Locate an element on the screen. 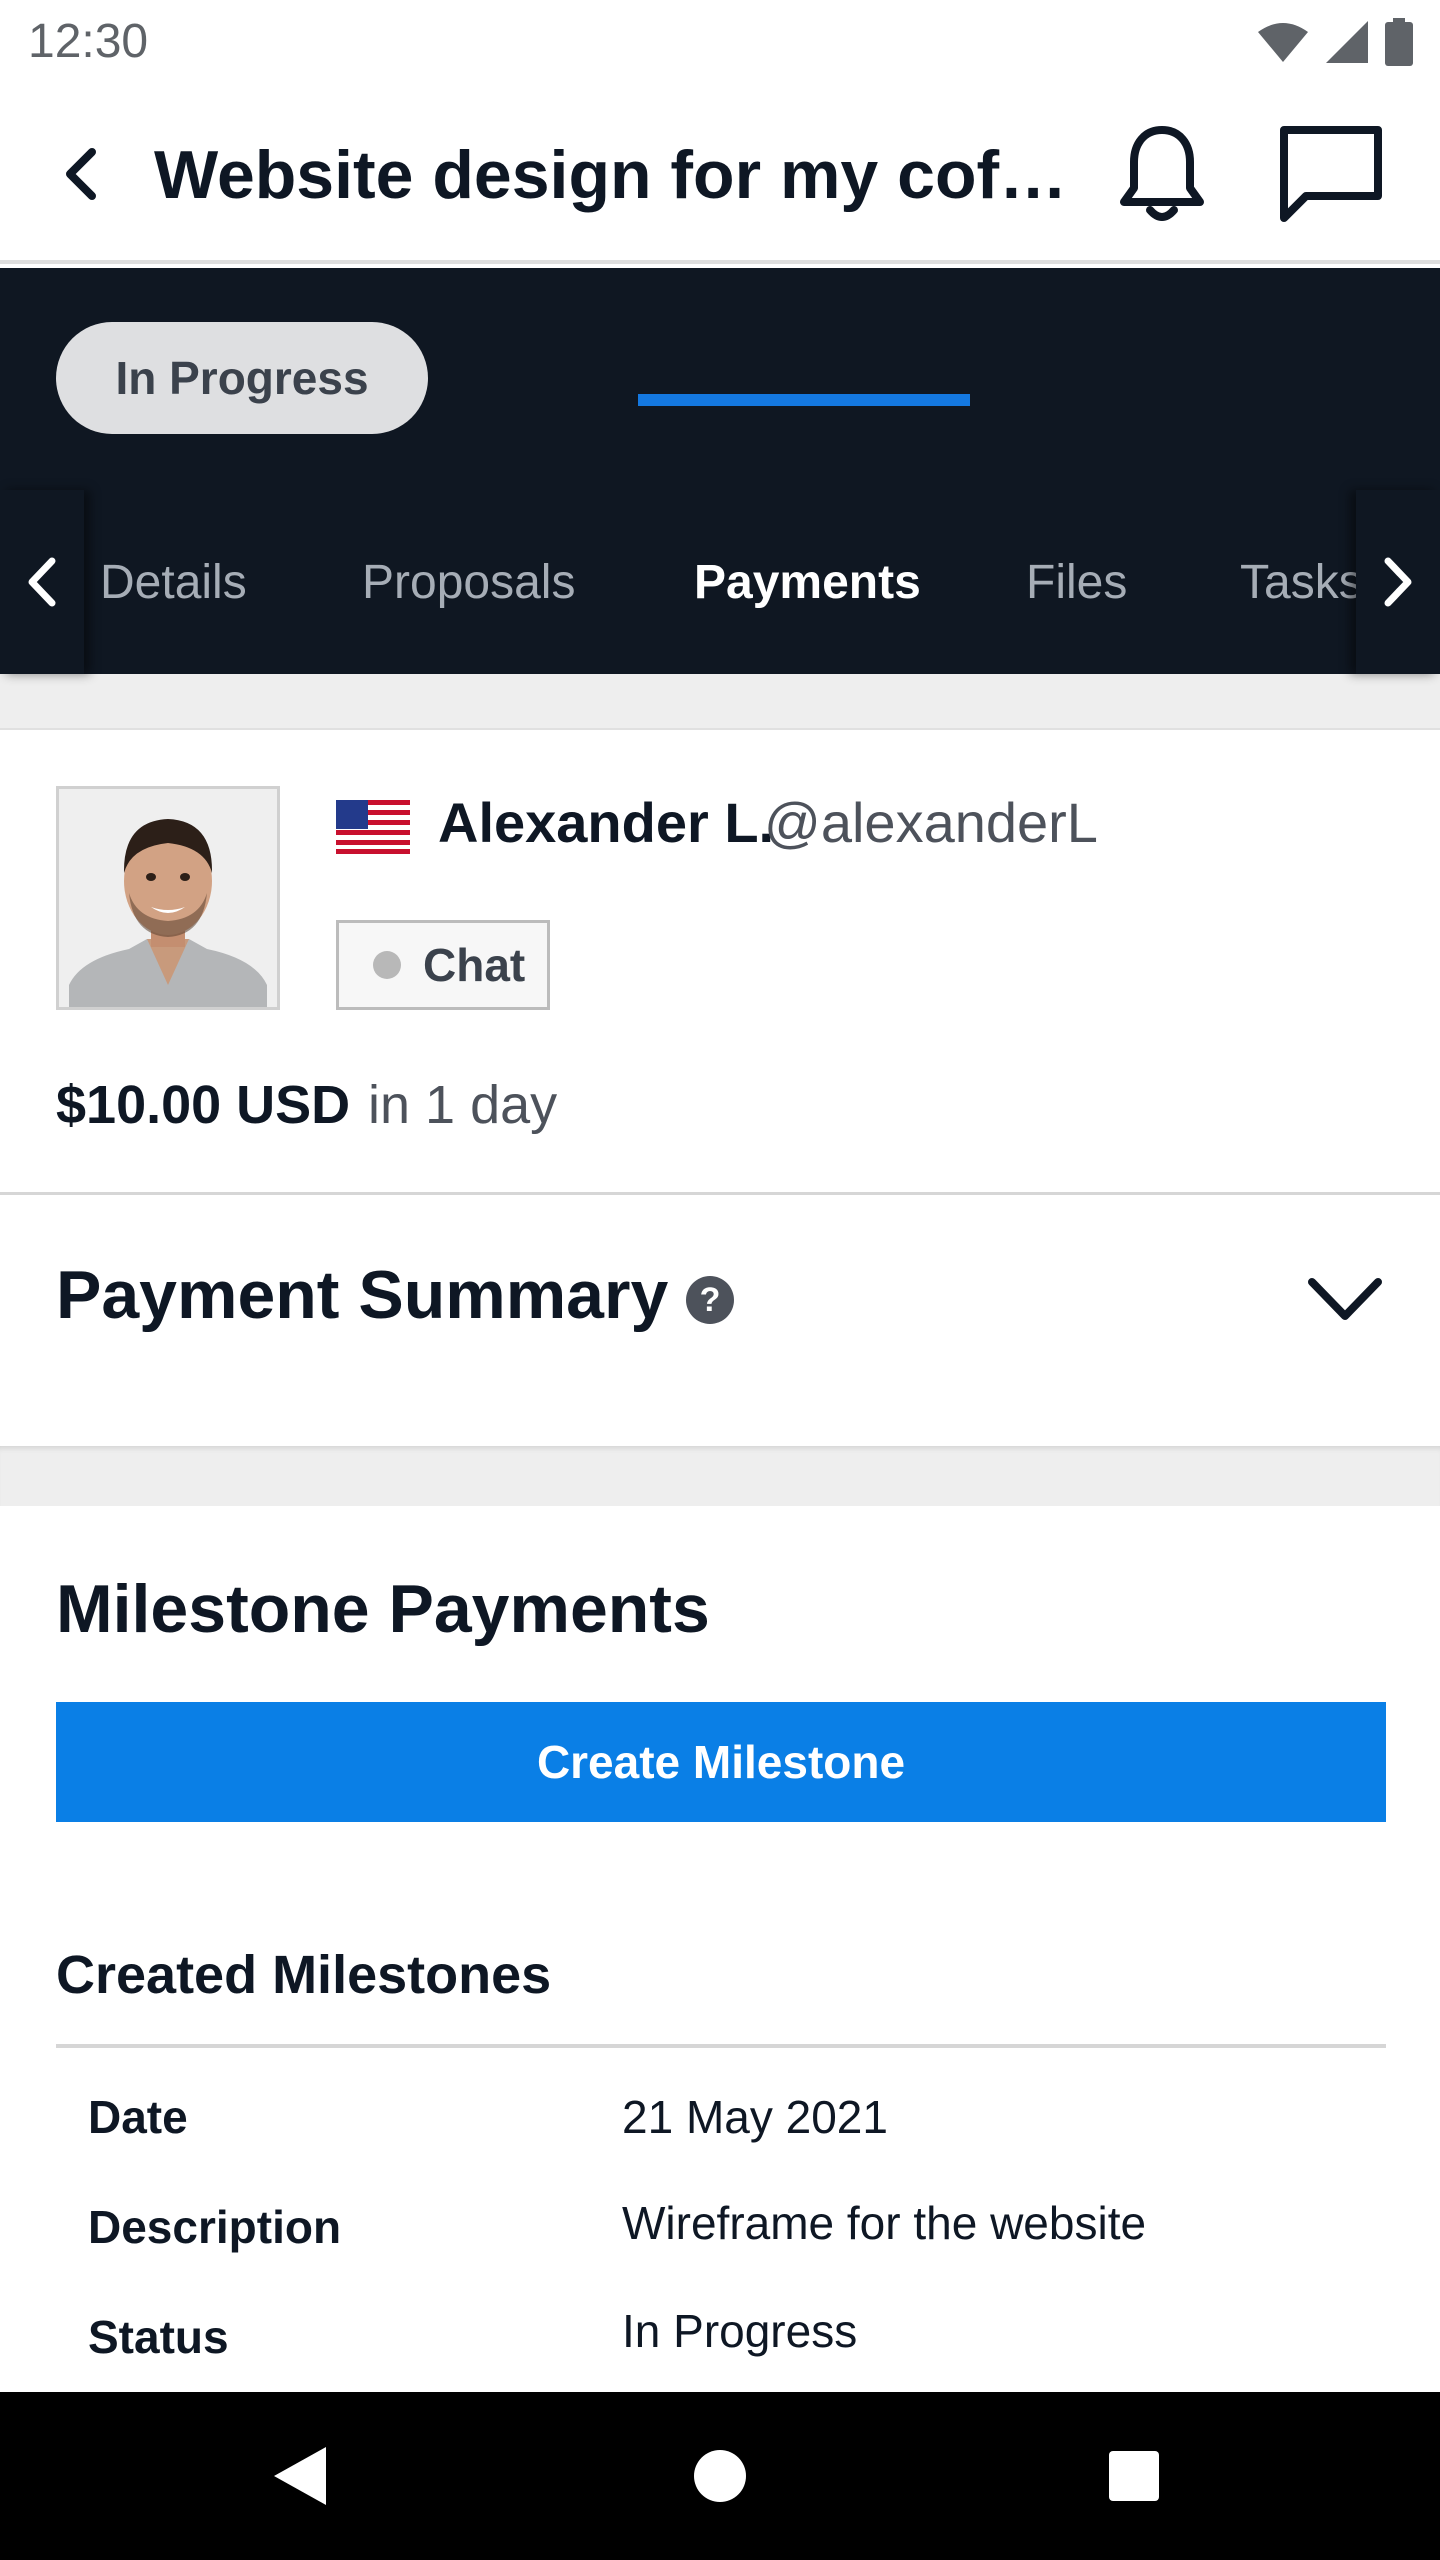 This screenshot has height=2560, width=1440. tab-proposals: Proposals is located at coordinates (468, 582).